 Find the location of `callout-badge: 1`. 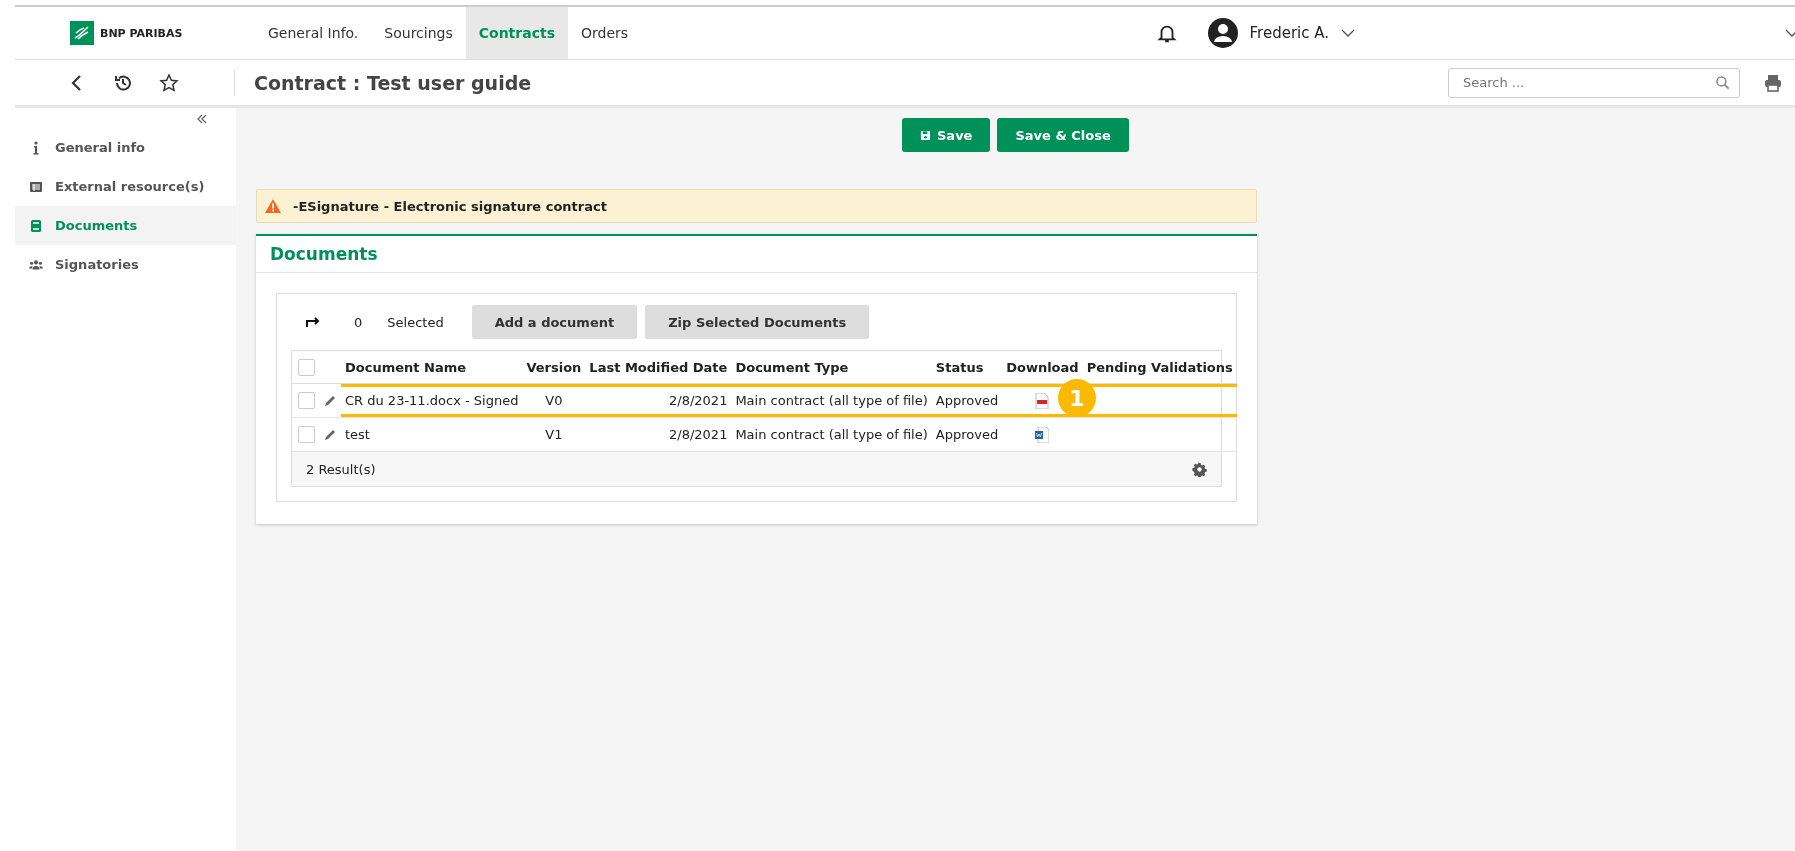

callout-badge: 1 is located at coordinates (1077, 398).